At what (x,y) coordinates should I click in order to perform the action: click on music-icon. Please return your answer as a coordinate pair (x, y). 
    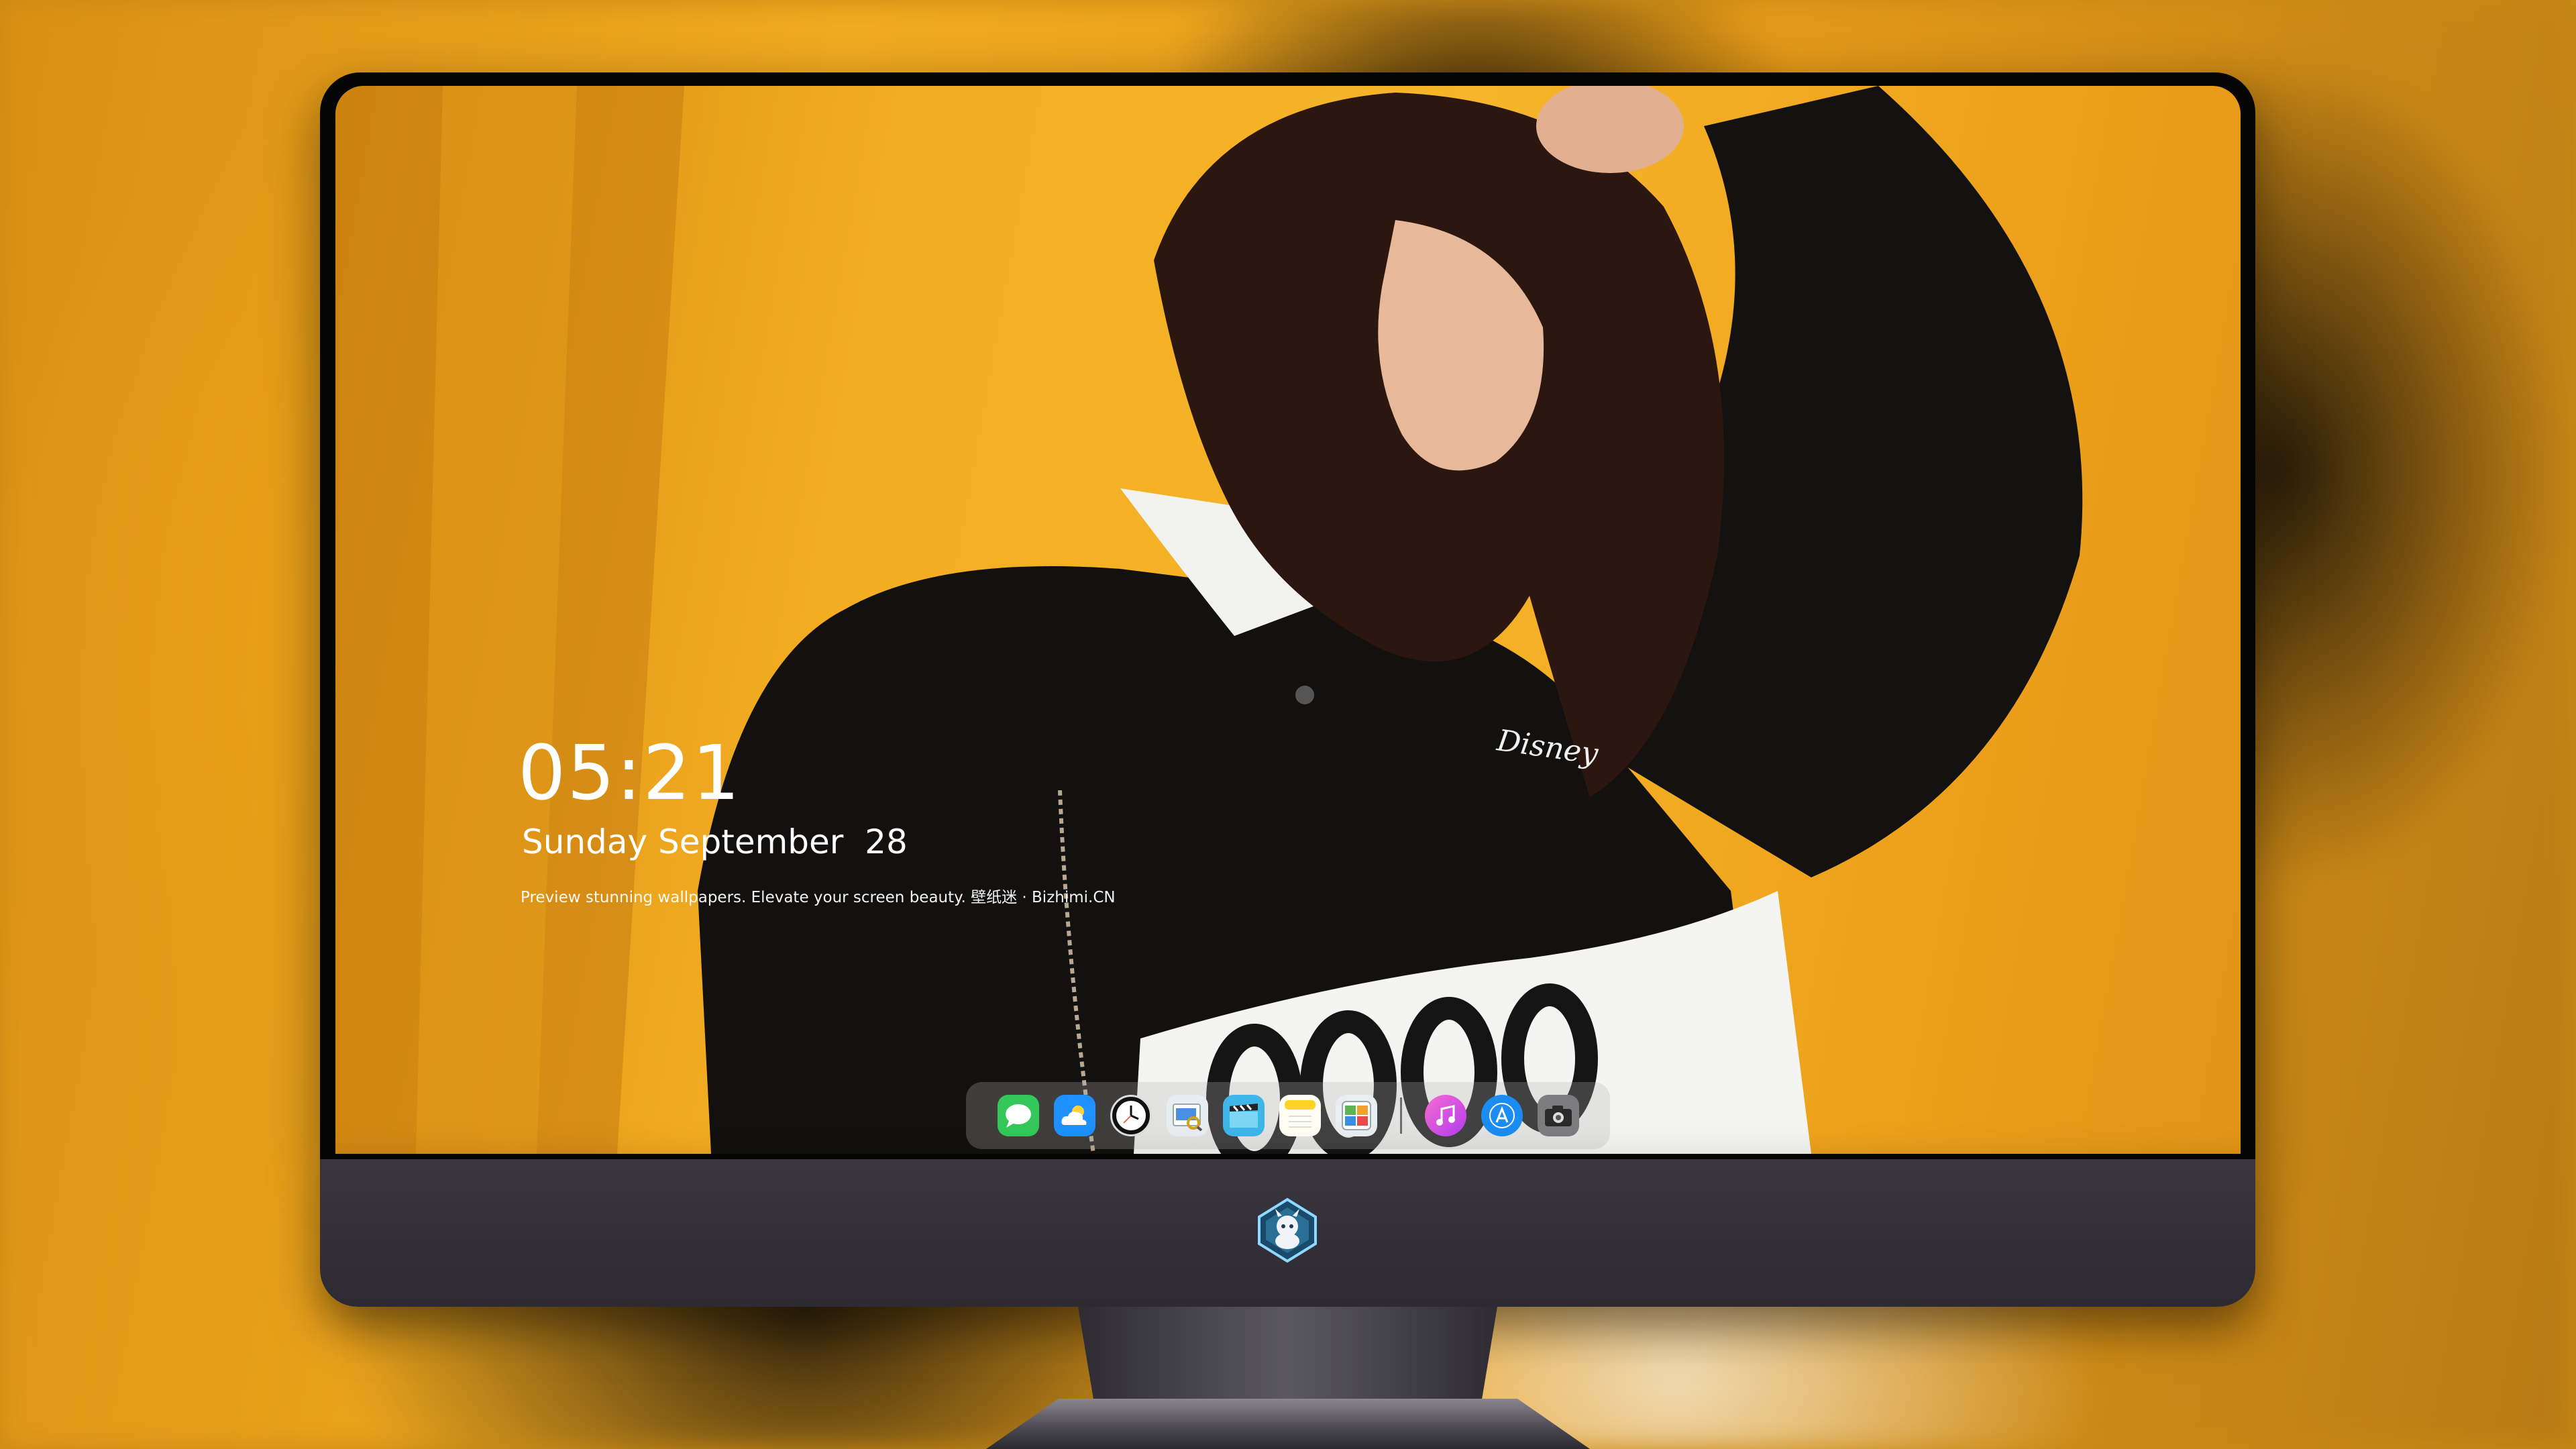
    Looking at the image, I should click on (1445, 1115).